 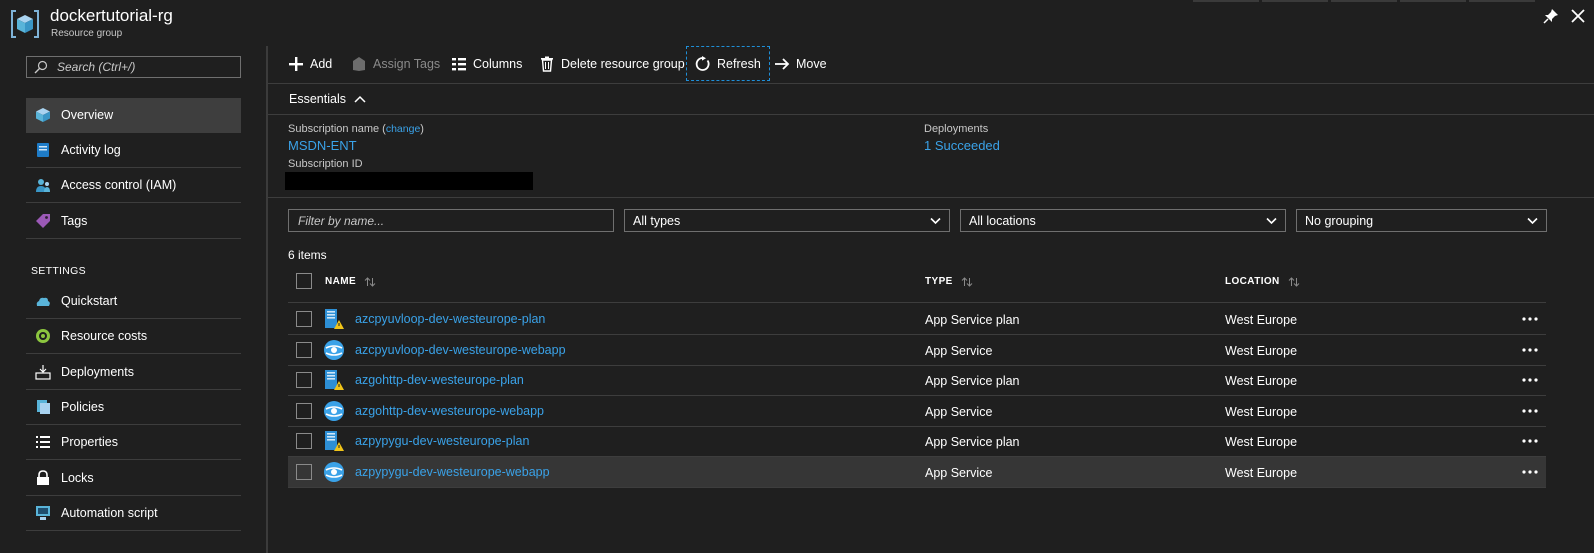 I want to click on sidebar-item-iam: Access control (IAM), so click(x=133, y=185).